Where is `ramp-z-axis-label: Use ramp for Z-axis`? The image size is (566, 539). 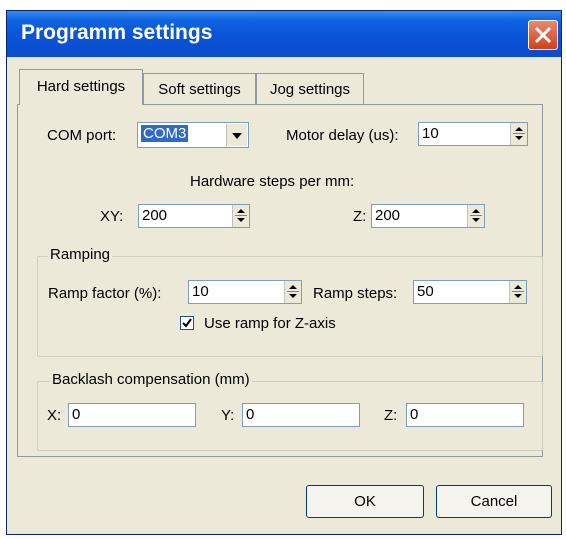
ramp-z-axis-label: Use ramp for Z-axis is located at coordinates (270, 323).